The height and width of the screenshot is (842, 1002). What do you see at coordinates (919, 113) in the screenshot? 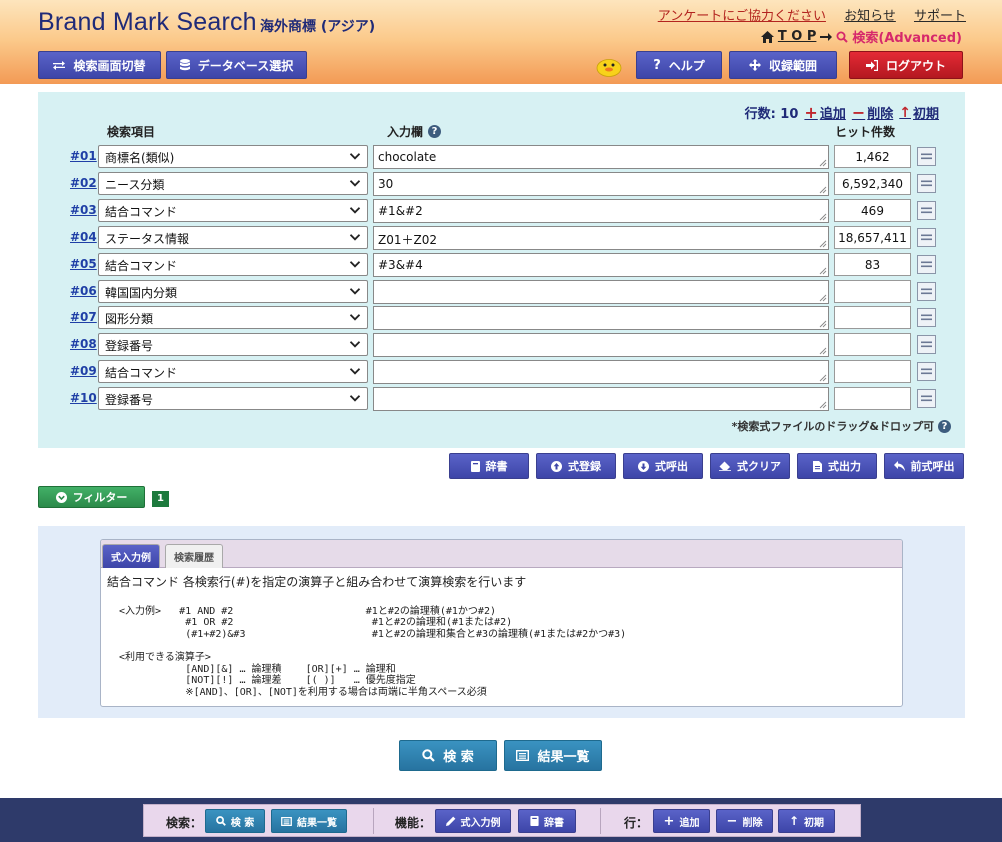
I see `reset-rows-link: ↑ 初期` at bounding box center [919, 113].